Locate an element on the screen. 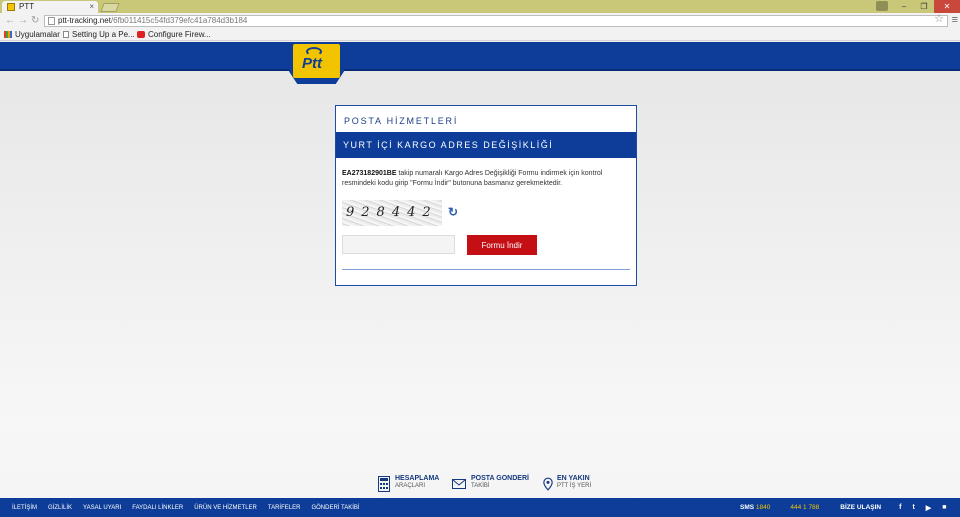 Image resolution: width=960 pixels, height=517 pixels. window-controls: – ❐ ✕ is located at coordinates (918, 6).